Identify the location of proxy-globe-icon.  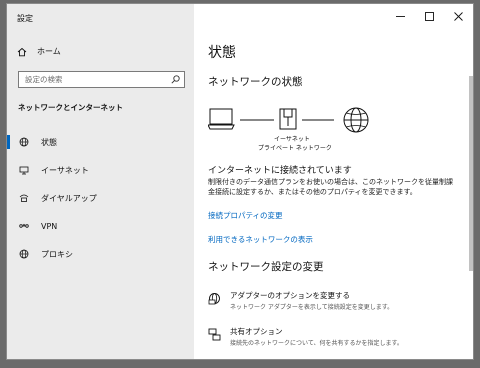
(24, 254).